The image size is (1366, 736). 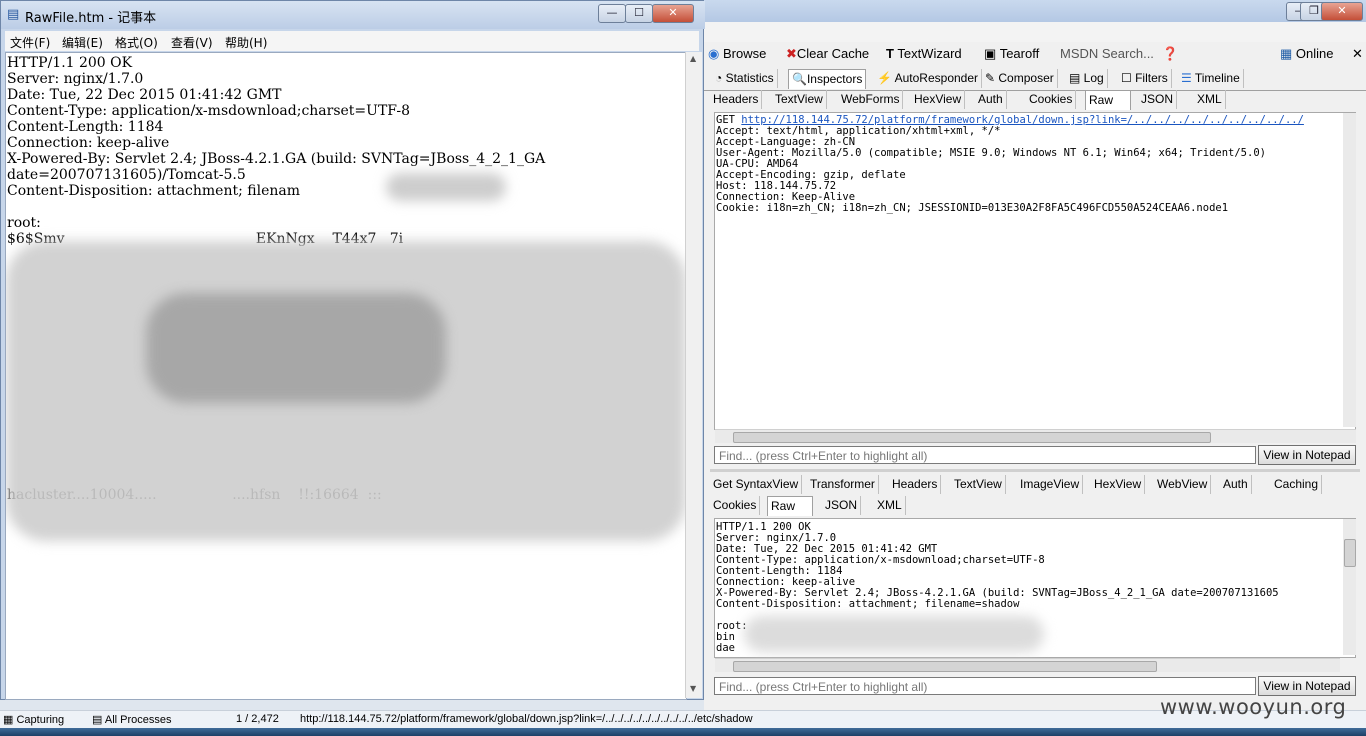 What do you see at coordinates (446, 187) in the screenshot?
I see `redaction-blur` at bounding box center [446, 187].